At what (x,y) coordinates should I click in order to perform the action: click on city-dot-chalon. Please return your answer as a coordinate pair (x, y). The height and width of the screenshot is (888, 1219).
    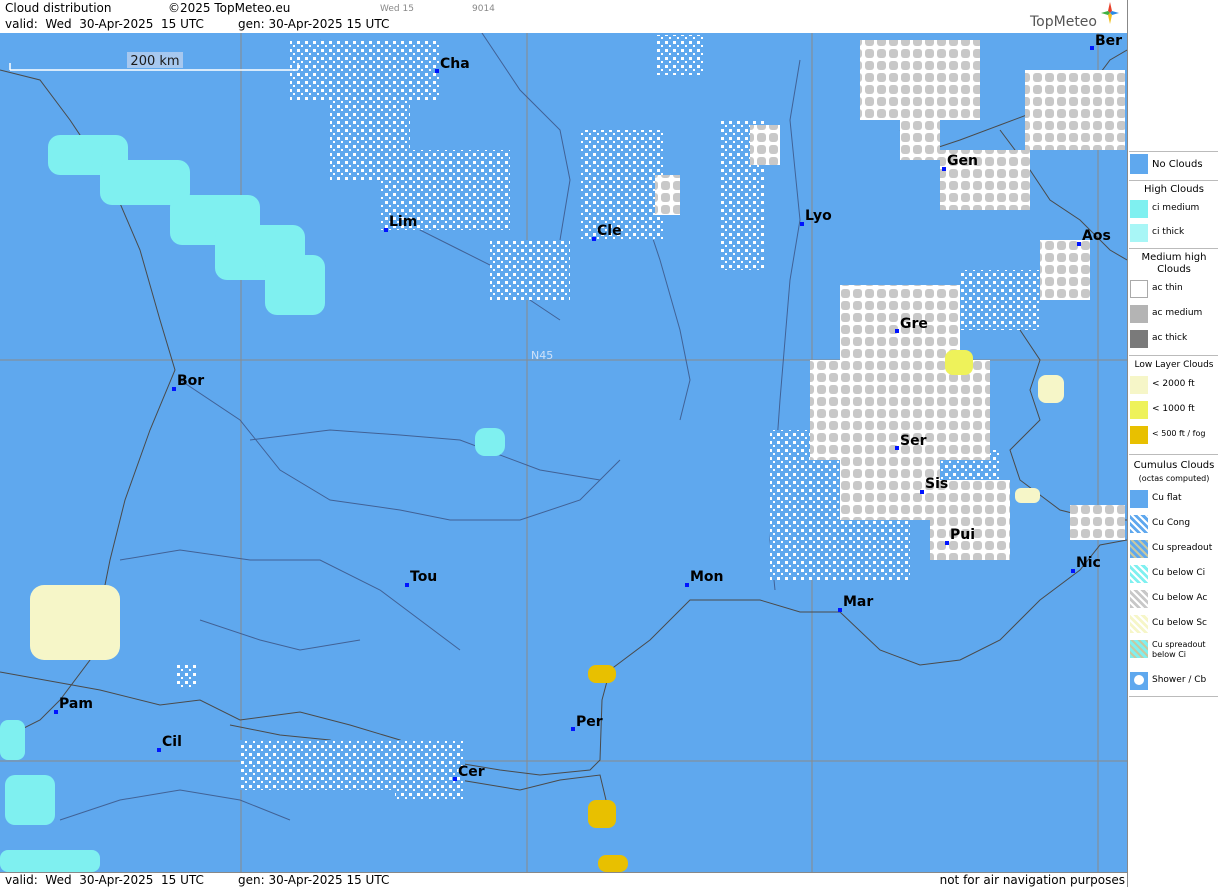
    Looking at the image, I should click on (437, 71).